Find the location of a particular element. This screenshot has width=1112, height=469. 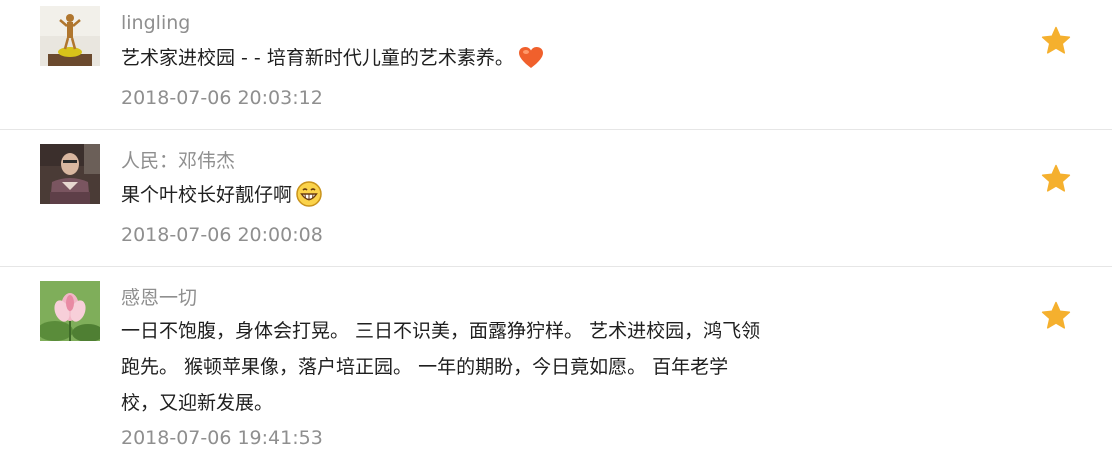

comment-timestamp: 2018-07-06 19:41:53 is located at coordinates (222, 438).